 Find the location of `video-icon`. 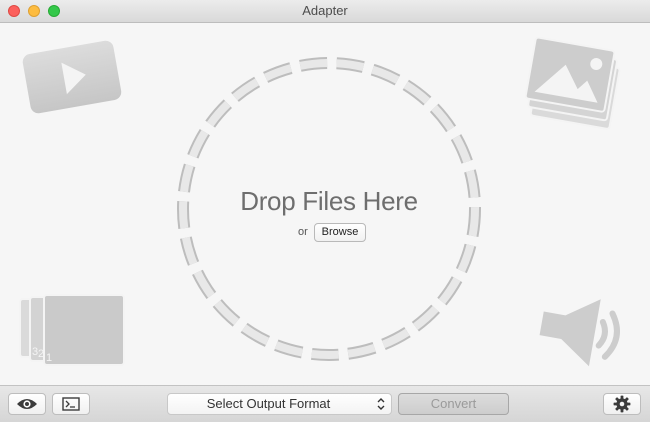

video-icon is located at coordinates (72, 77).